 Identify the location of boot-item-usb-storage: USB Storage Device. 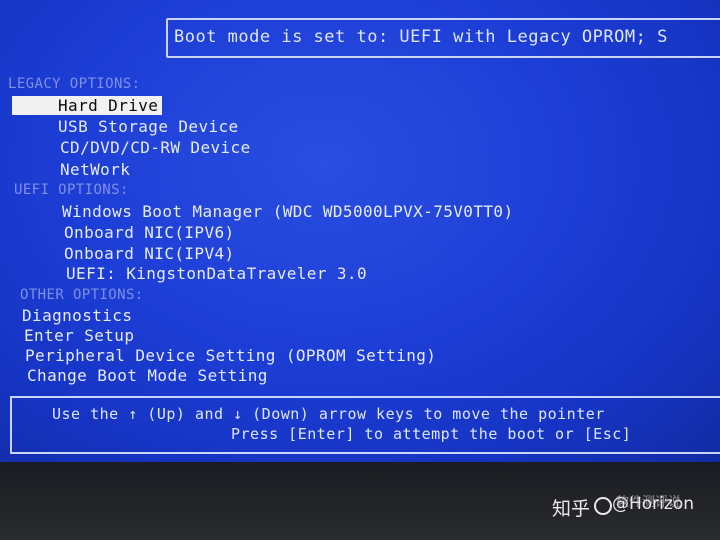
(148, 126).